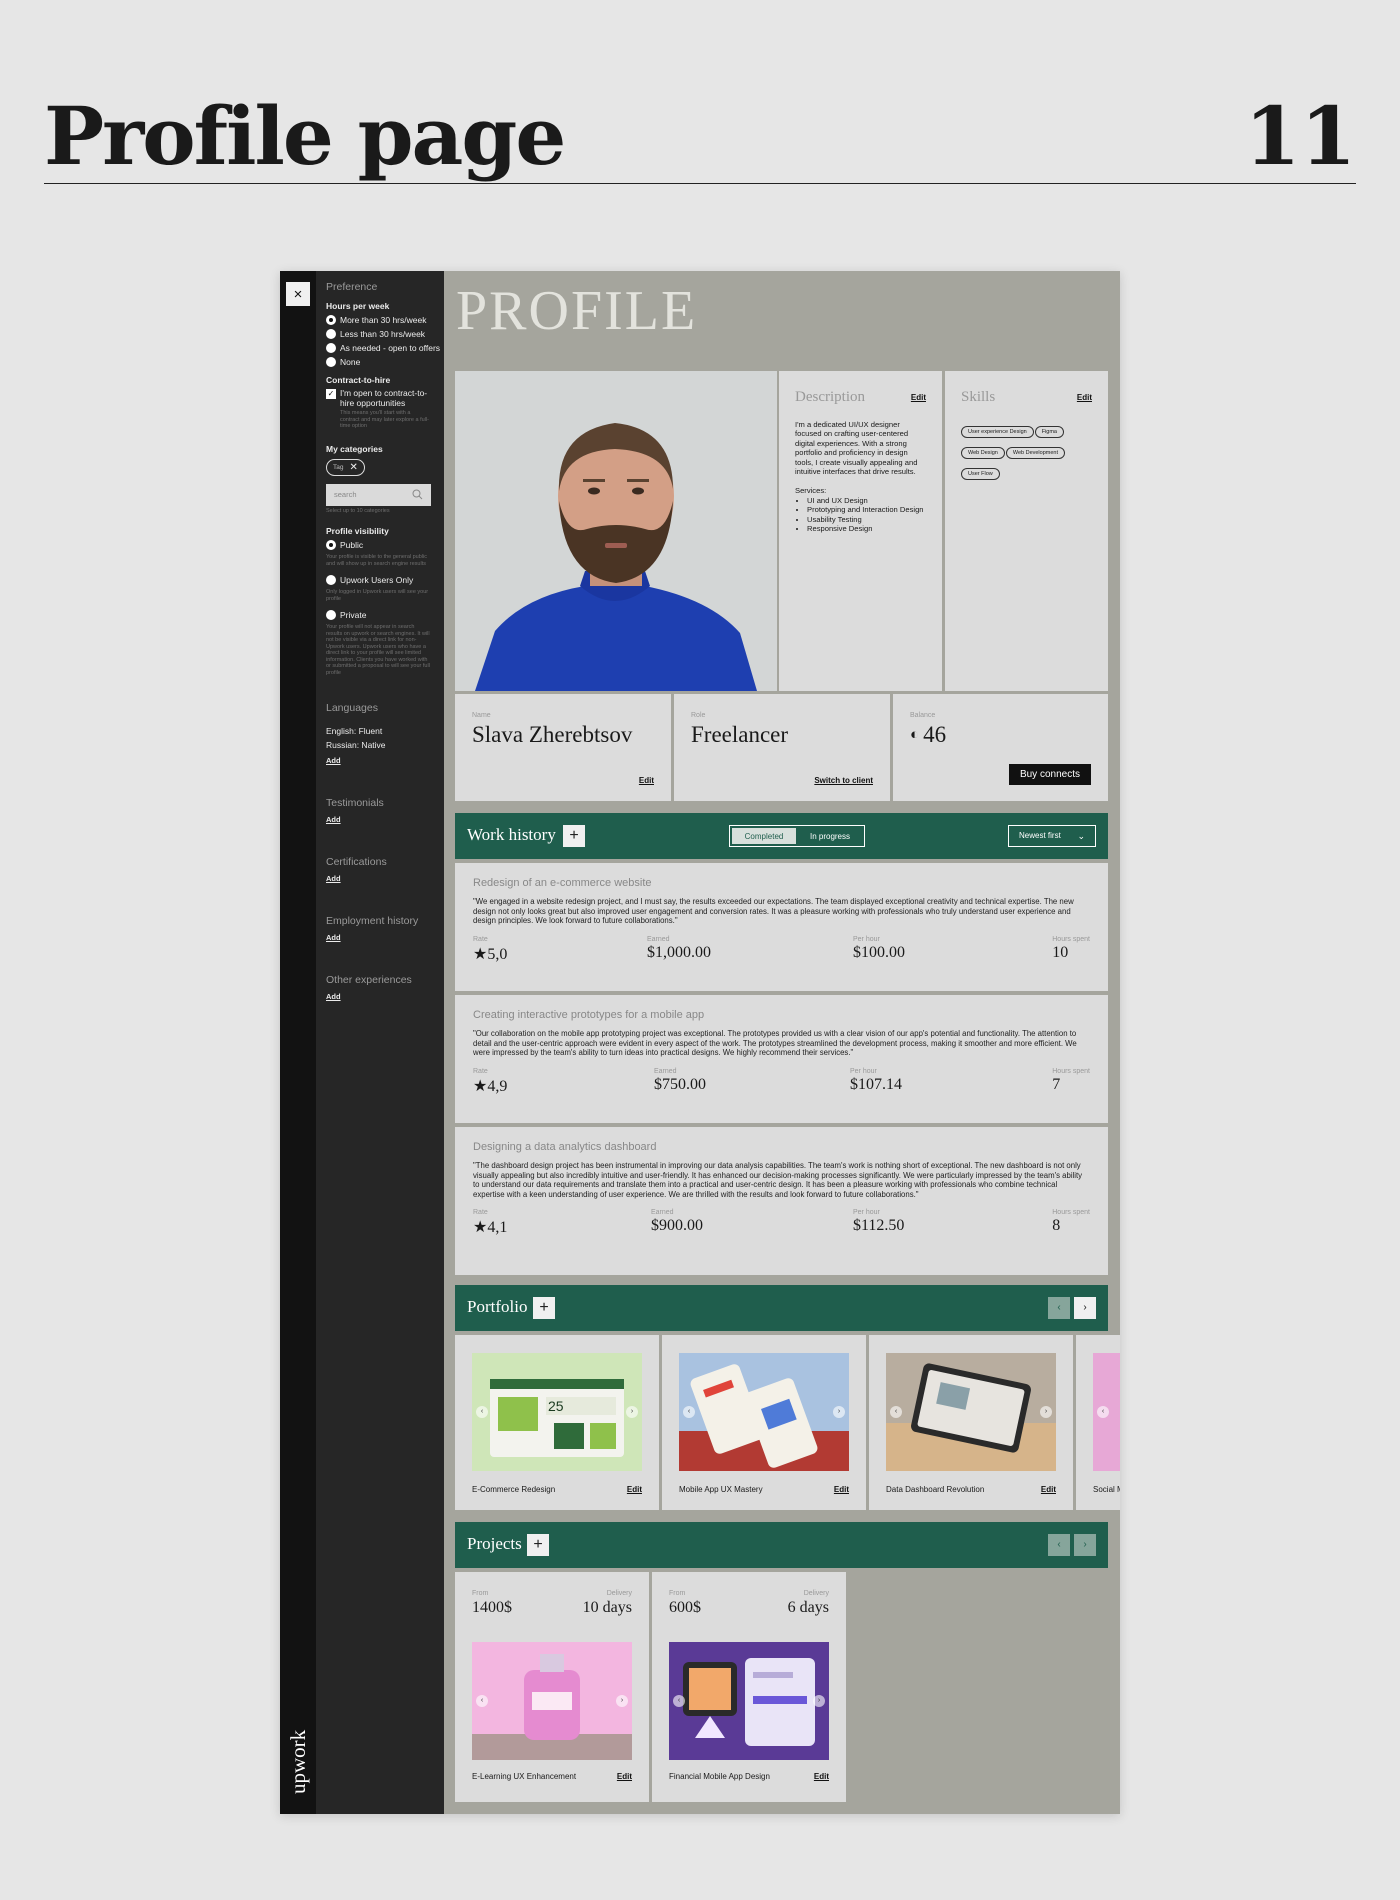 The height and width of the screenshot is (1900, 1400). What do you see at coordinates (808, 1607) in the screenshot?
I see `project-delivery: 6 days` at bounding box center [808, 1607].